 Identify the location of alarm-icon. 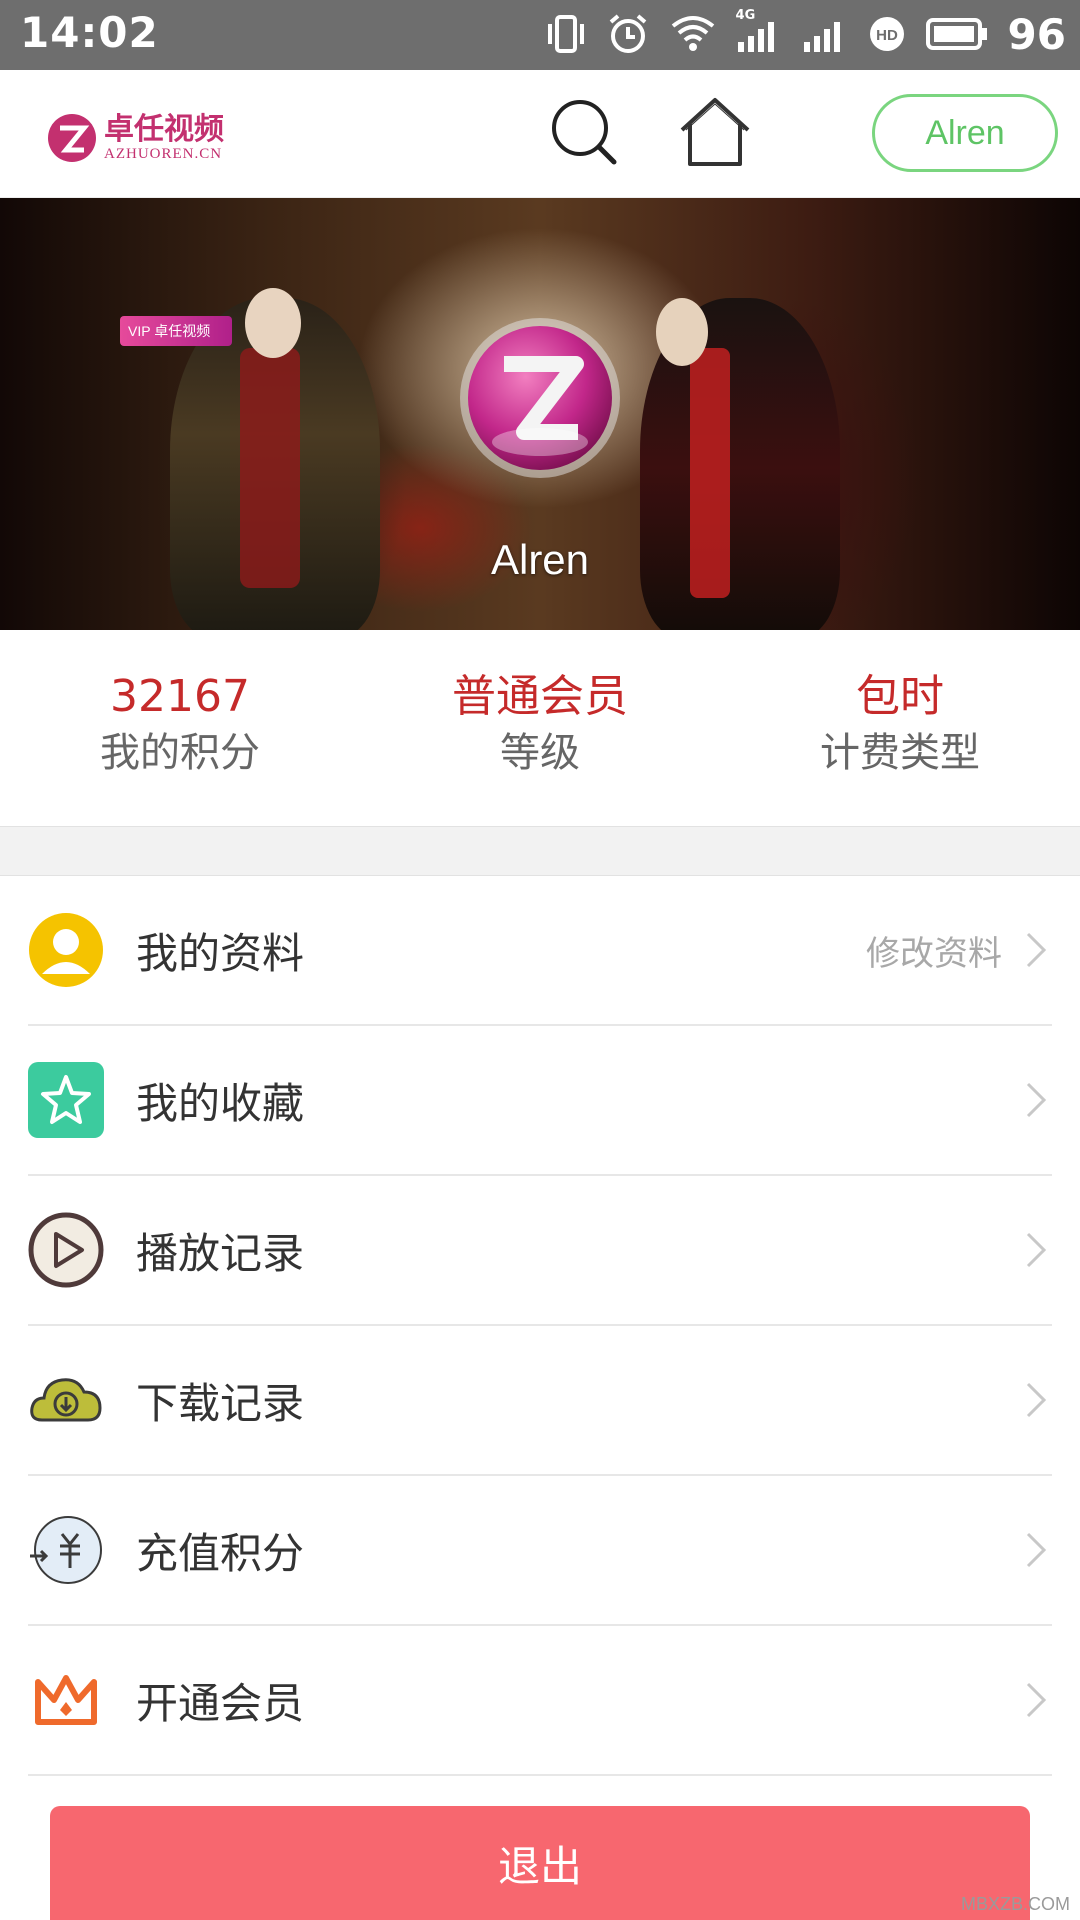
(628, 34).